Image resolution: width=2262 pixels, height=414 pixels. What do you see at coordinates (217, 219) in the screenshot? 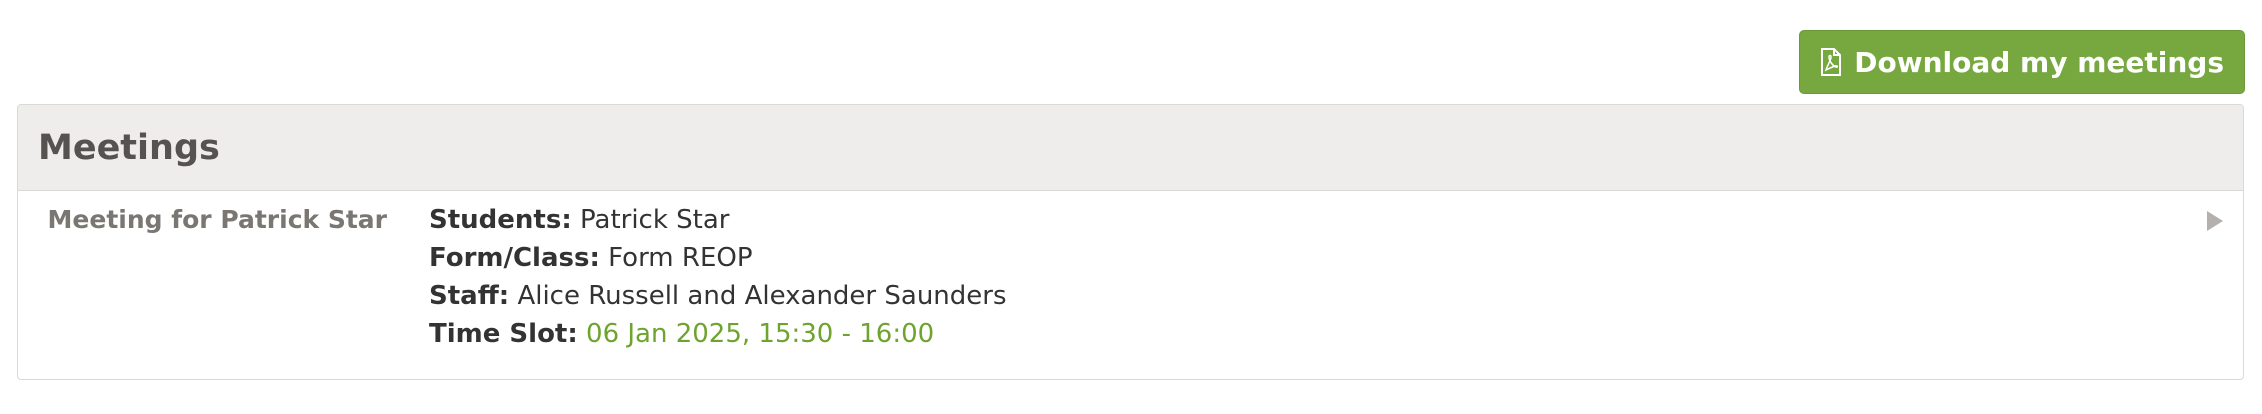
I see `meeting-label: Meeting for Patrick Star` at bounding box center [217, 219].